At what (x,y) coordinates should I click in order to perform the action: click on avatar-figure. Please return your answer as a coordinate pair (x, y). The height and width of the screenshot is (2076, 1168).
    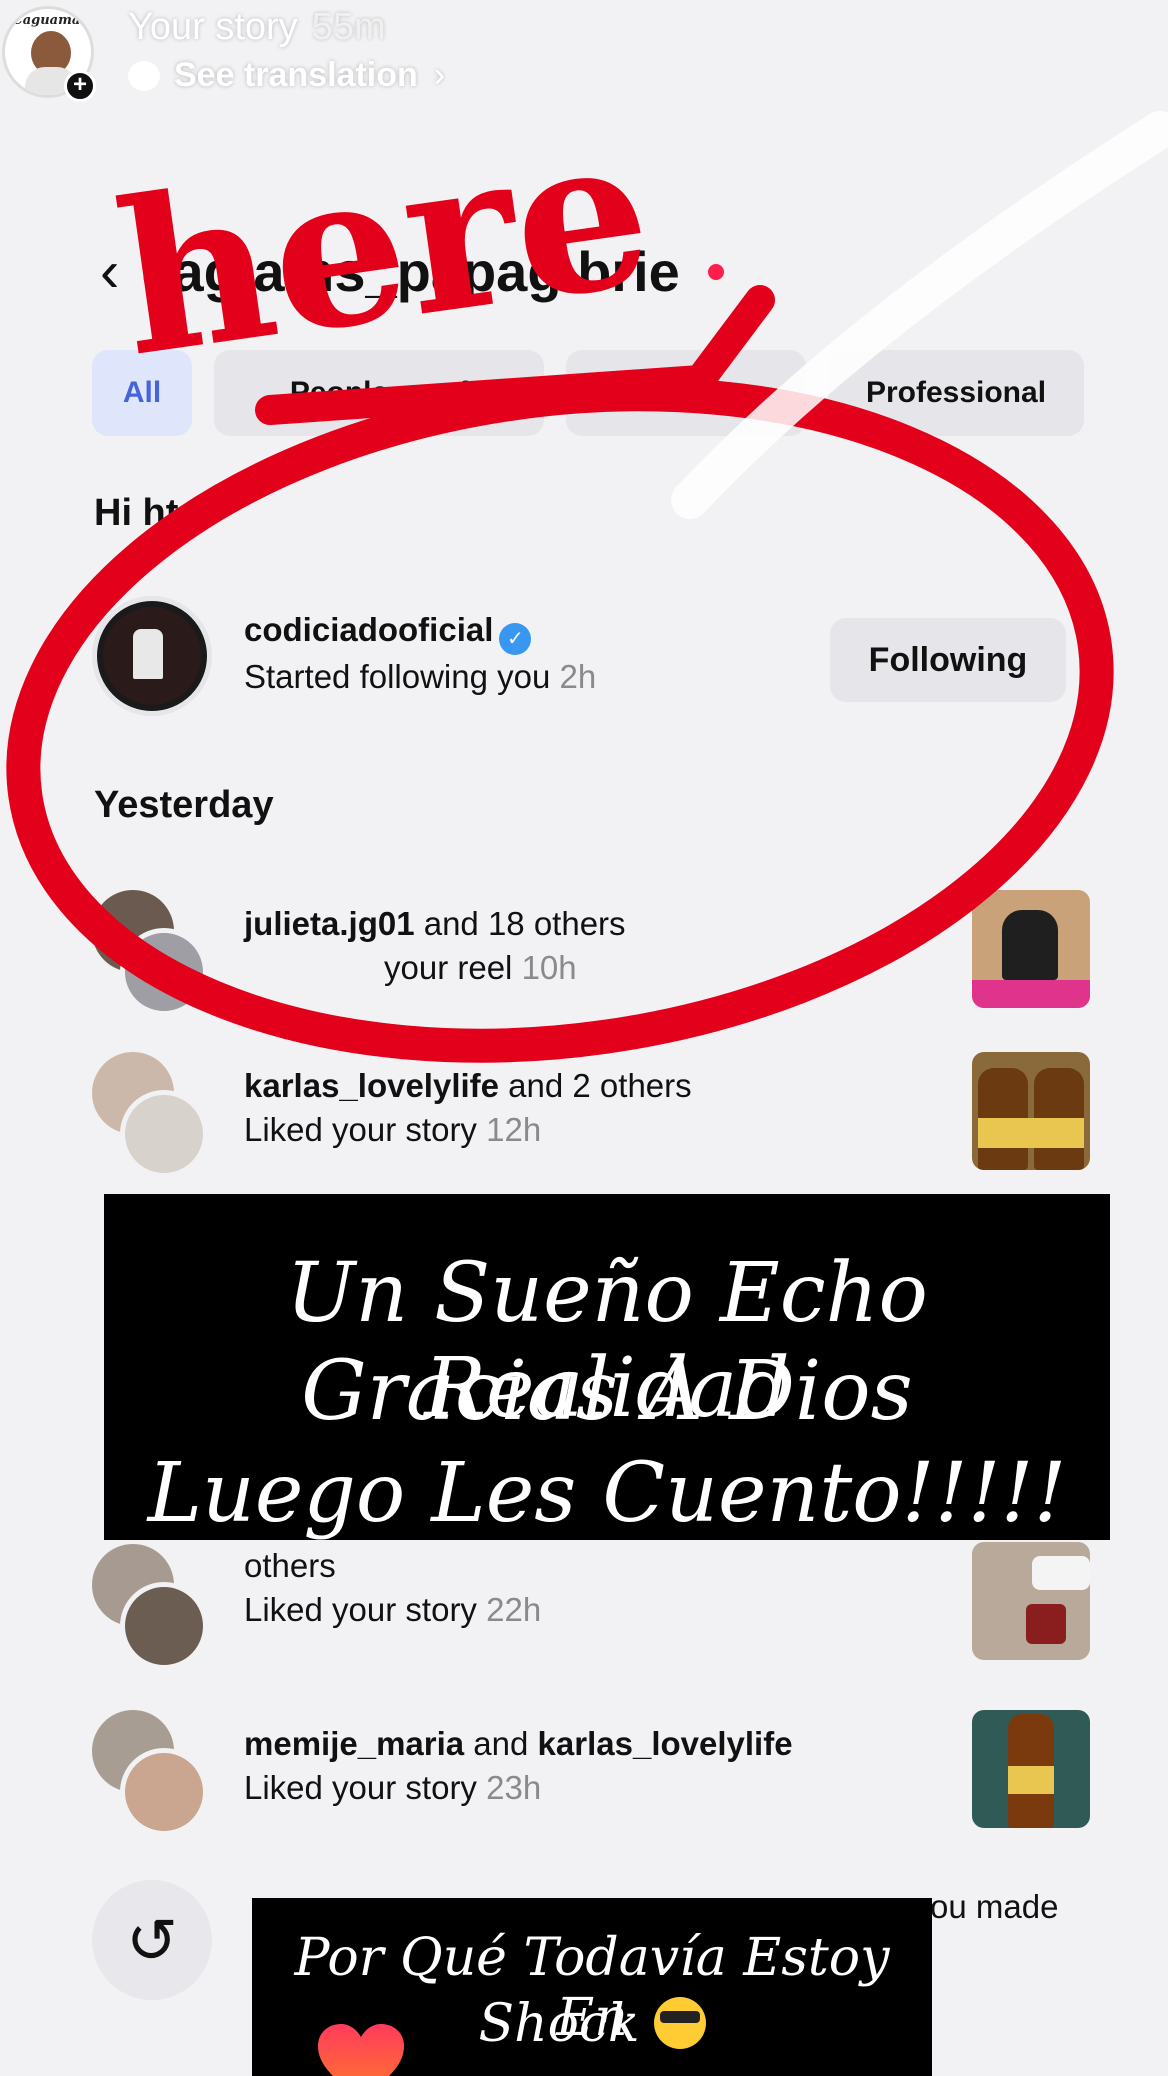
    Looking at the image, I should click on (148, 654).